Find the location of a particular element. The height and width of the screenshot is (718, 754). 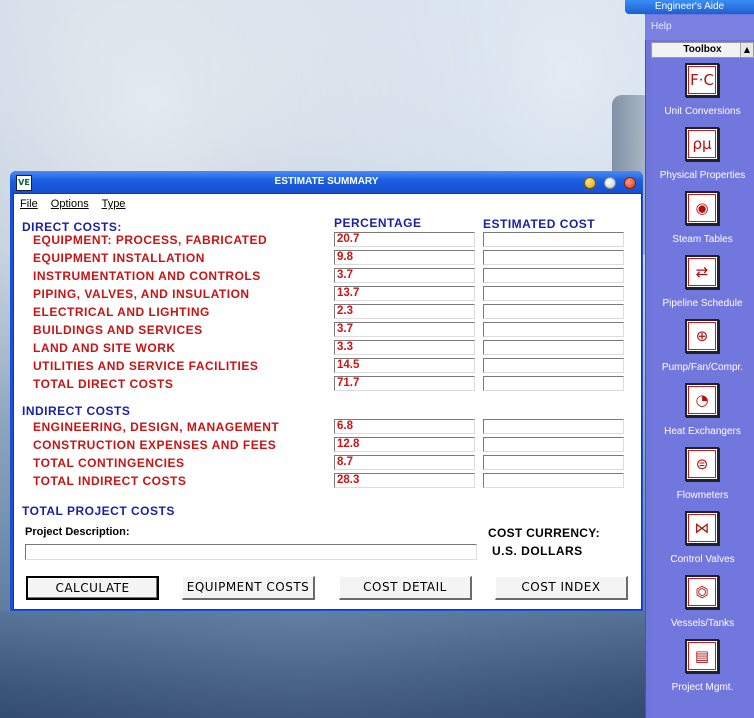

toolbox-item-pump-fan-compressor: ⊕ Pump/Fan/Compr. is located at coordinates (702, 346).